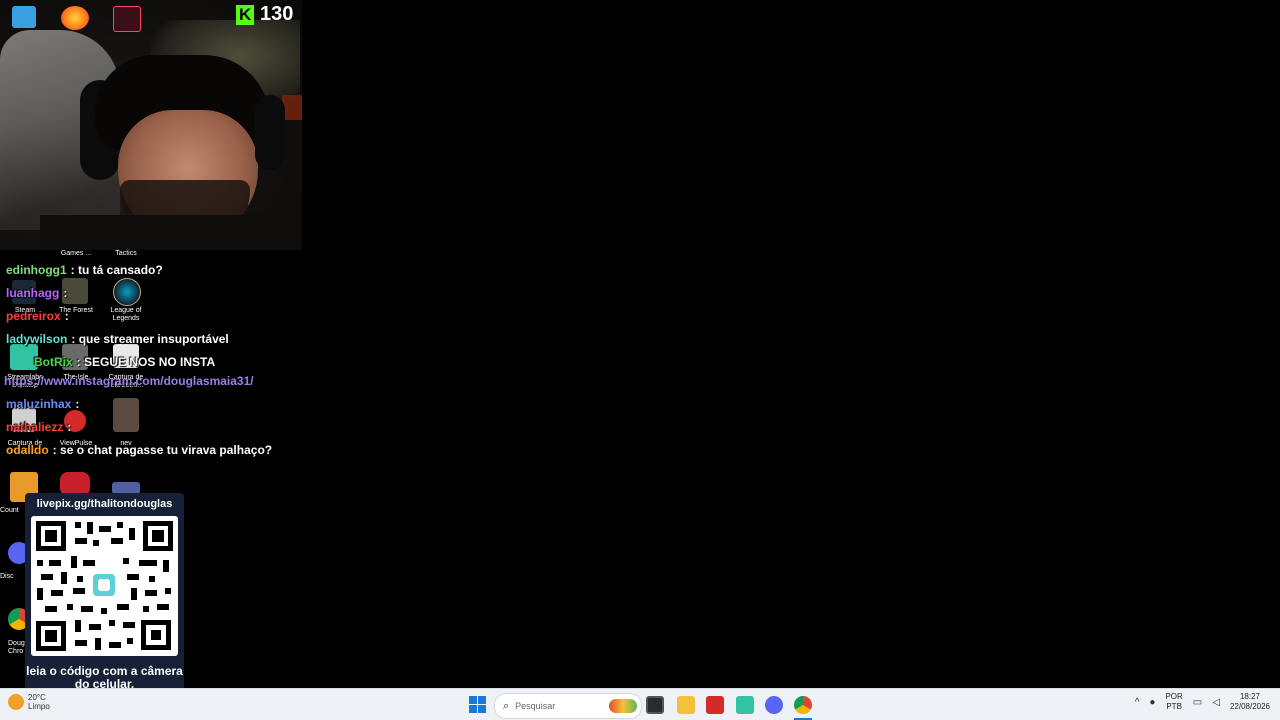  I want to click on desktop-label-discord: Disc, so click(13, 577).